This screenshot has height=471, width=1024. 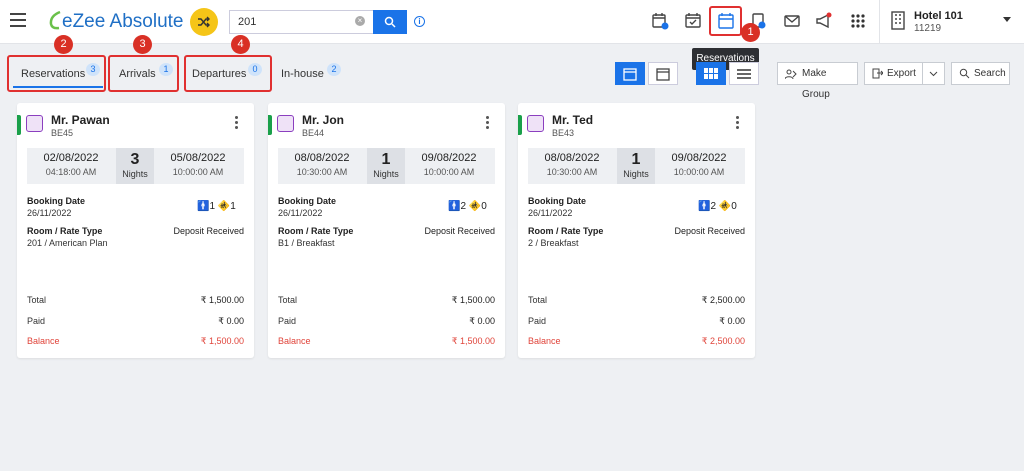 I want to click on annotation-badge-2: 2, so click(x=63, y=44).